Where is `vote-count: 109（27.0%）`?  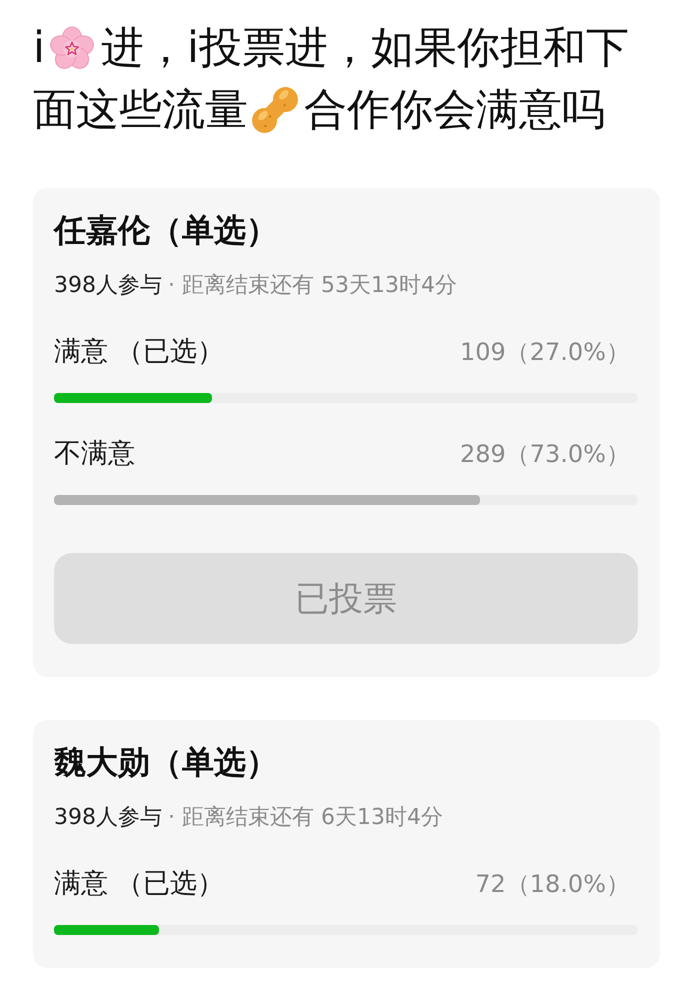
vote-count: 109（27.0%） is located at coordinates (545, 352).